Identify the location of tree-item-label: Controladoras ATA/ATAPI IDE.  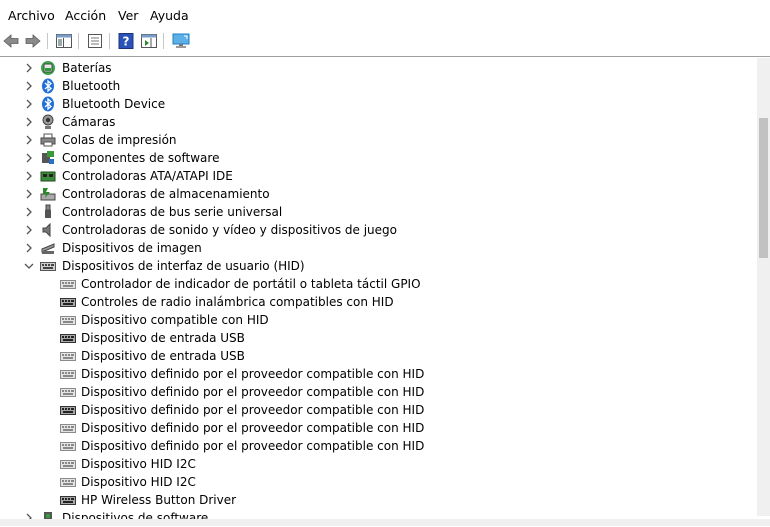
(147, 176).